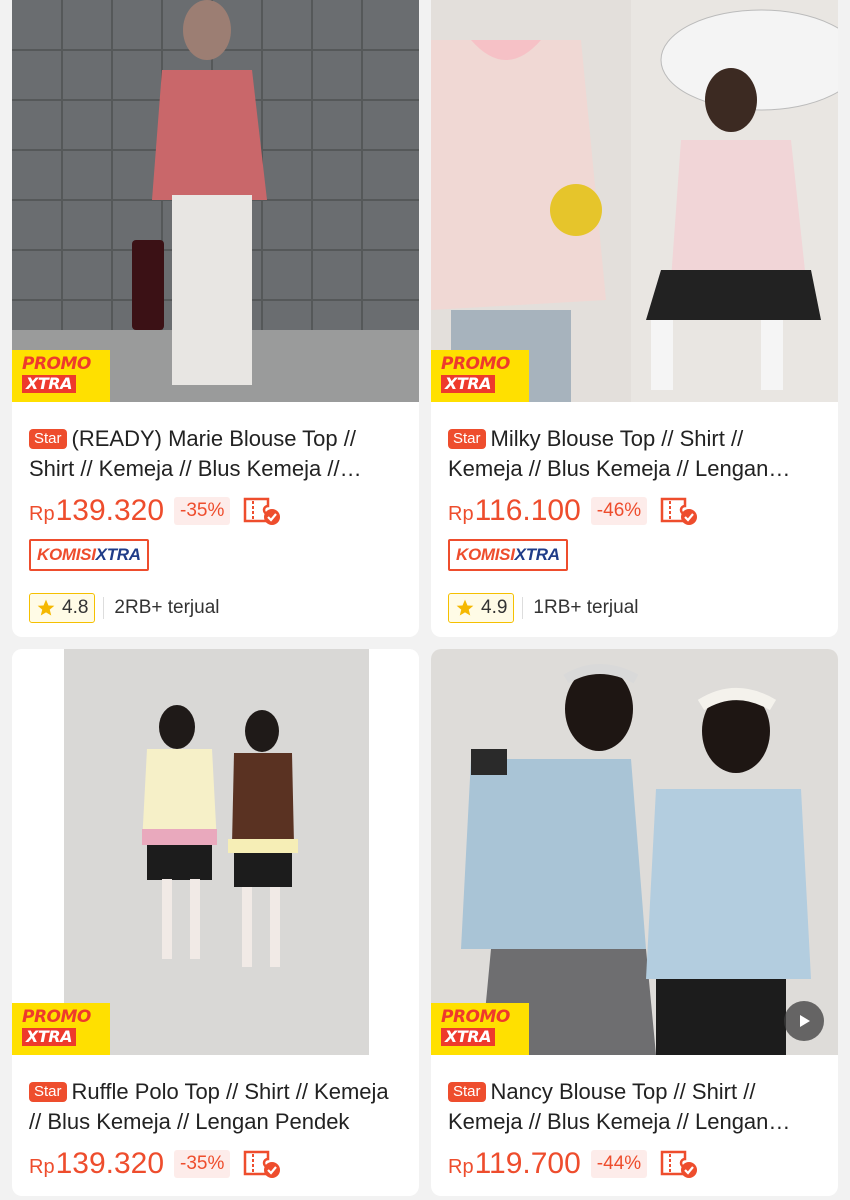 Image resolution: width=850 pixels, height=1200 pixels. I want to click on discount-badge: -44%, so click(619, 1164).